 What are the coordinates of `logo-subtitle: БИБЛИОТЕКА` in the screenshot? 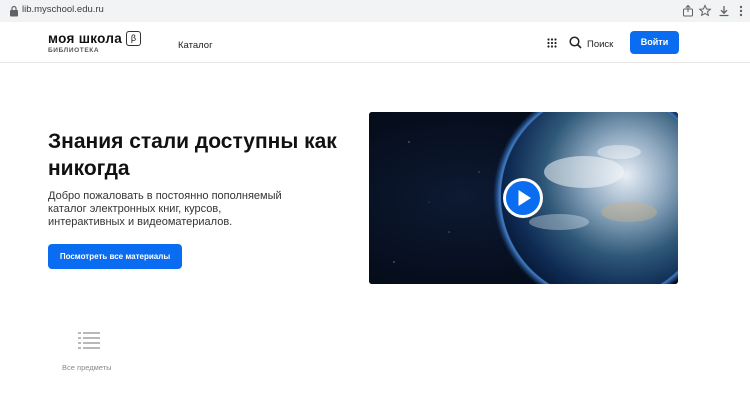 It's located at (73, 50).